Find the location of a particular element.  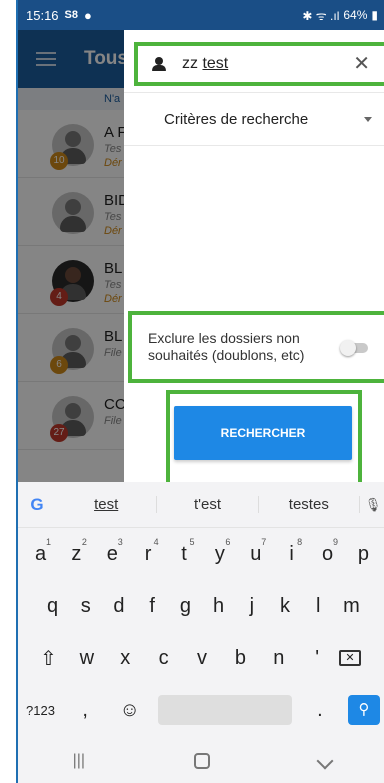

key: a1 is located at coordinates (40, 551).